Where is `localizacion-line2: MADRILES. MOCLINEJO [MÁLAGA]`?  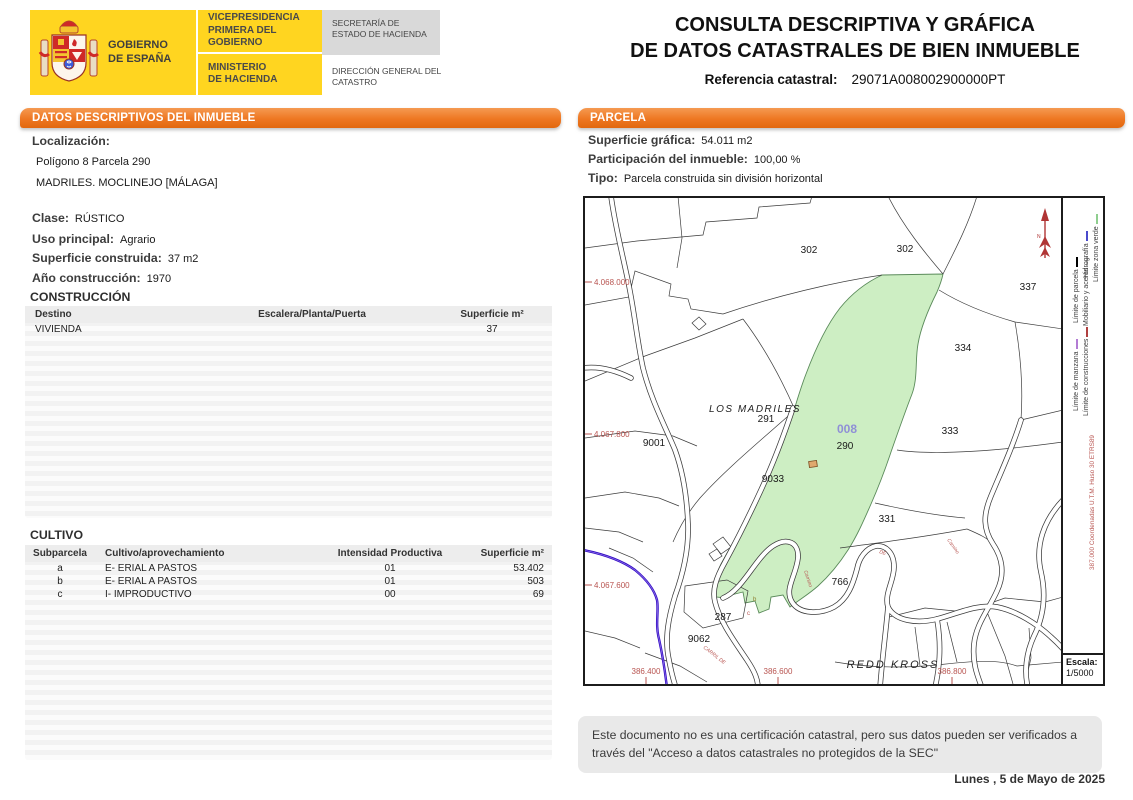 localizacion-line2: MADRILES. MOCLINEJO [MÁLAGA] is located at coordinates (127, 183).